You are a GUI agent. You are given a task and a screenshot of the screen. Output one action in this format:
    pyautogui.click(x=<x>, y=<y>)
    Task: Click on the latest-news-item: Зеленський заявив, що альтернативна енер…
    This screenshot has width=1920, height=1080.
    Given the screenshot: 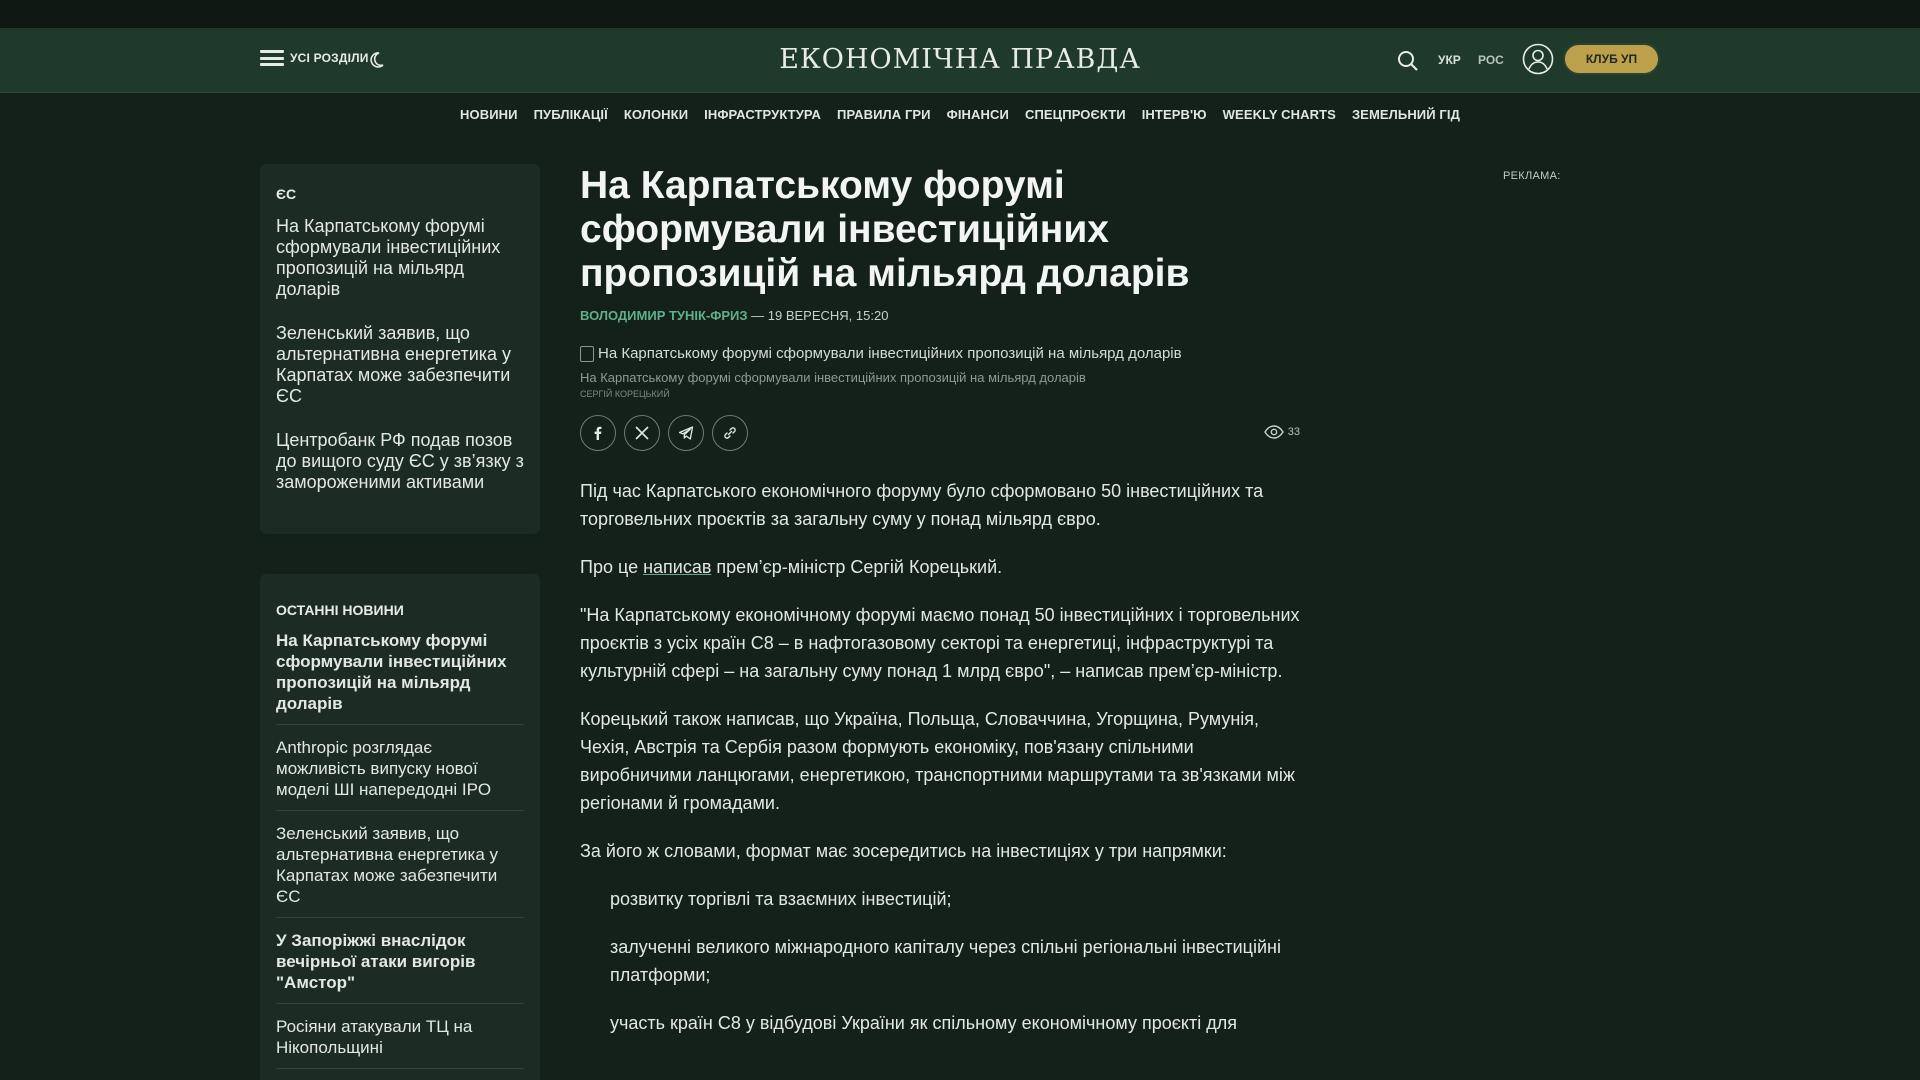 What is the action you would take?
    pyautogui.click(x=400, y=870)
    